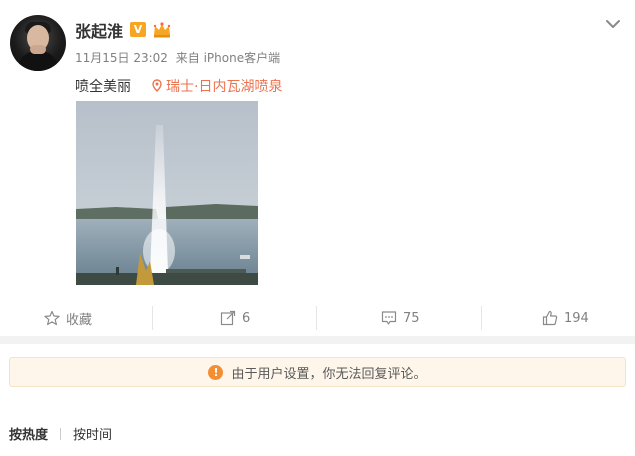  What do you see at coordinates (224, 87) in the screenshot?
I see `location-label: 瑞士·日内瓦湖喷泉` at bounding box center [224, 87].